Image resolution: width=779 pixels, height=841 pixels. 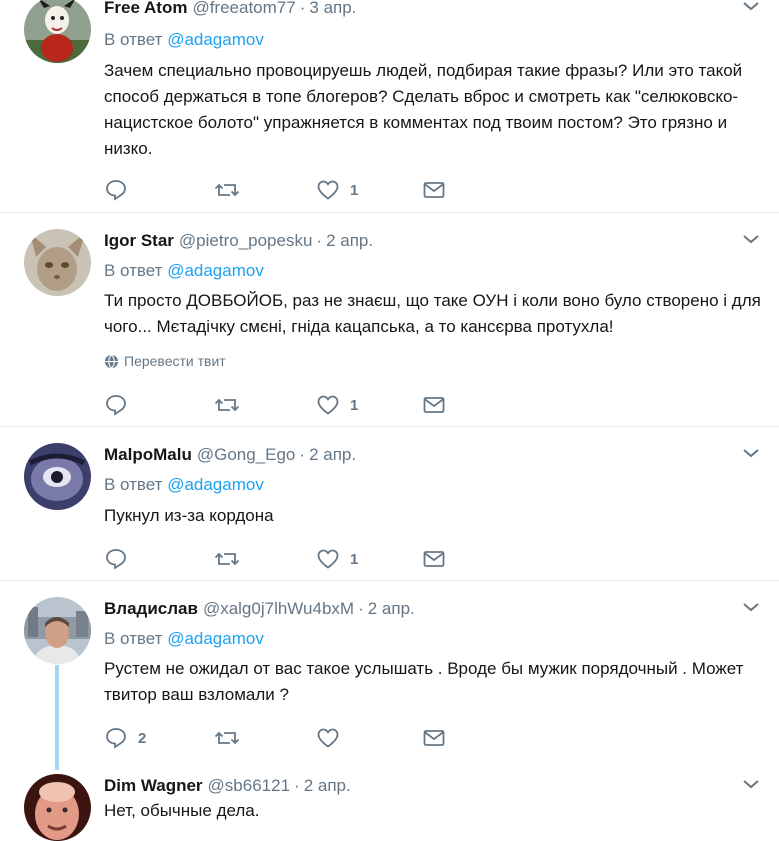 I want to click on display-name: MalpoMalu, so click(x=148, y=454).